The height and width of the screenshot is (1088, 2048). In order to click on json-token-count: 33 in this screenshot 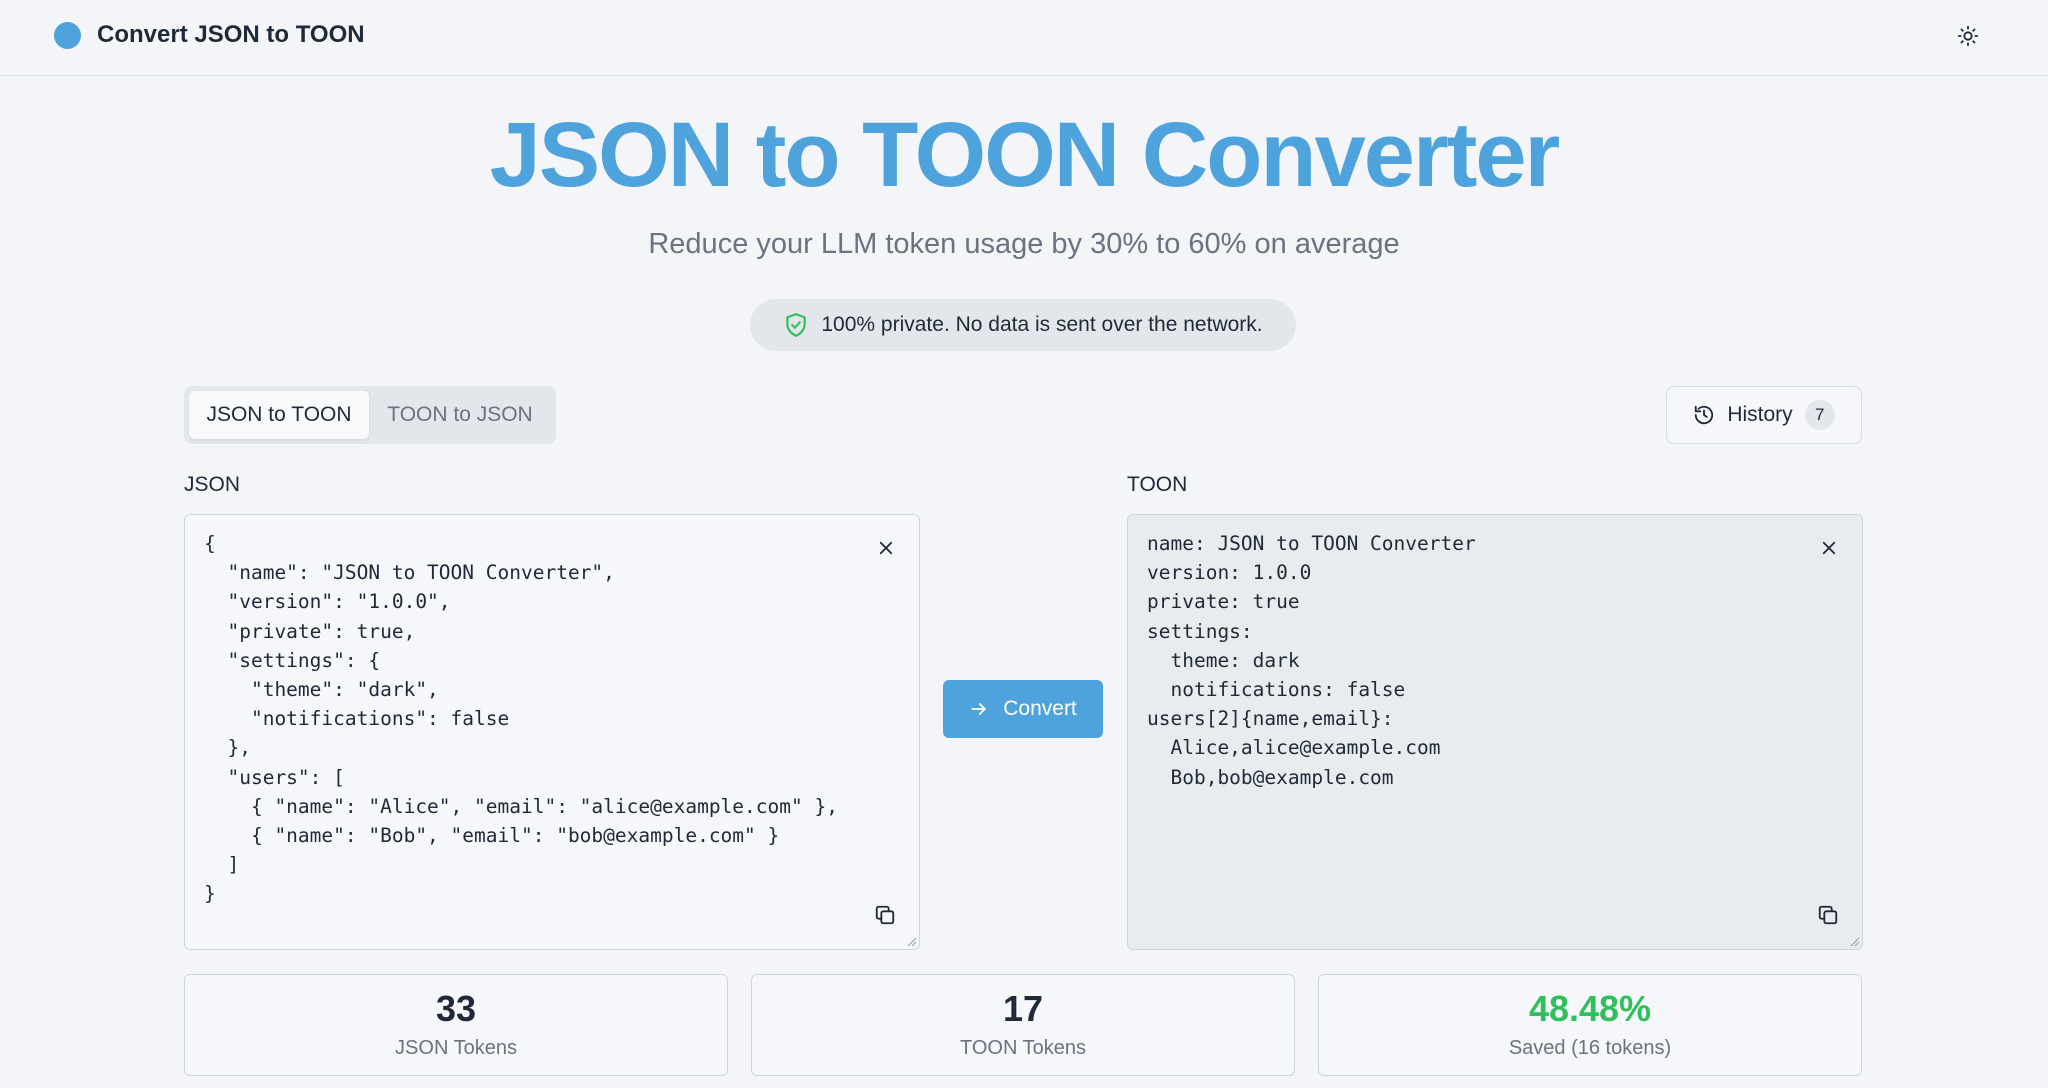, I will do `click(456, 1008)`.